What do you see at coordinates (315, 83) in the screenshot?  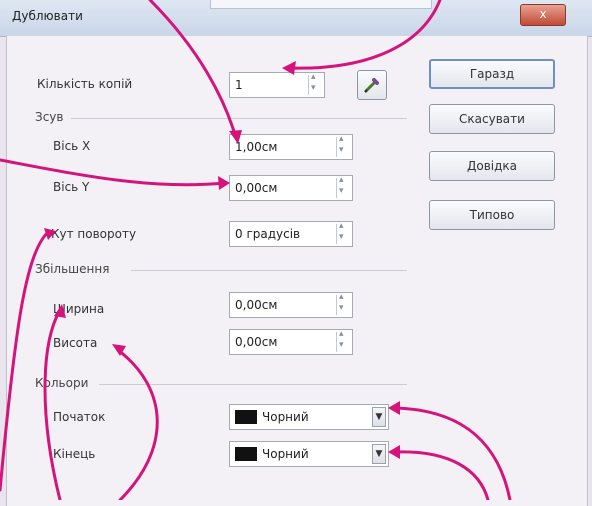 I see `copies-spinner` at bounding box center [315, 83].